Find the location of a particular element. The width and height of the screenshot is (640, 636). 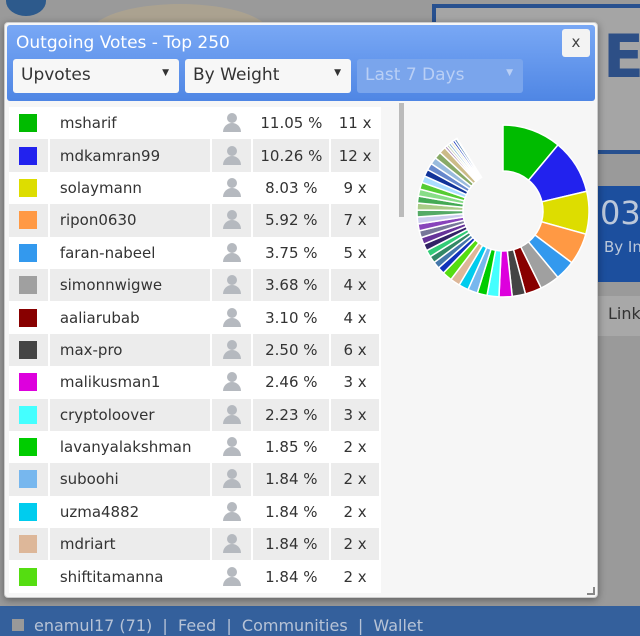

table-row: msharif 11.05 % 11 x is located at coordinates (195, 123).